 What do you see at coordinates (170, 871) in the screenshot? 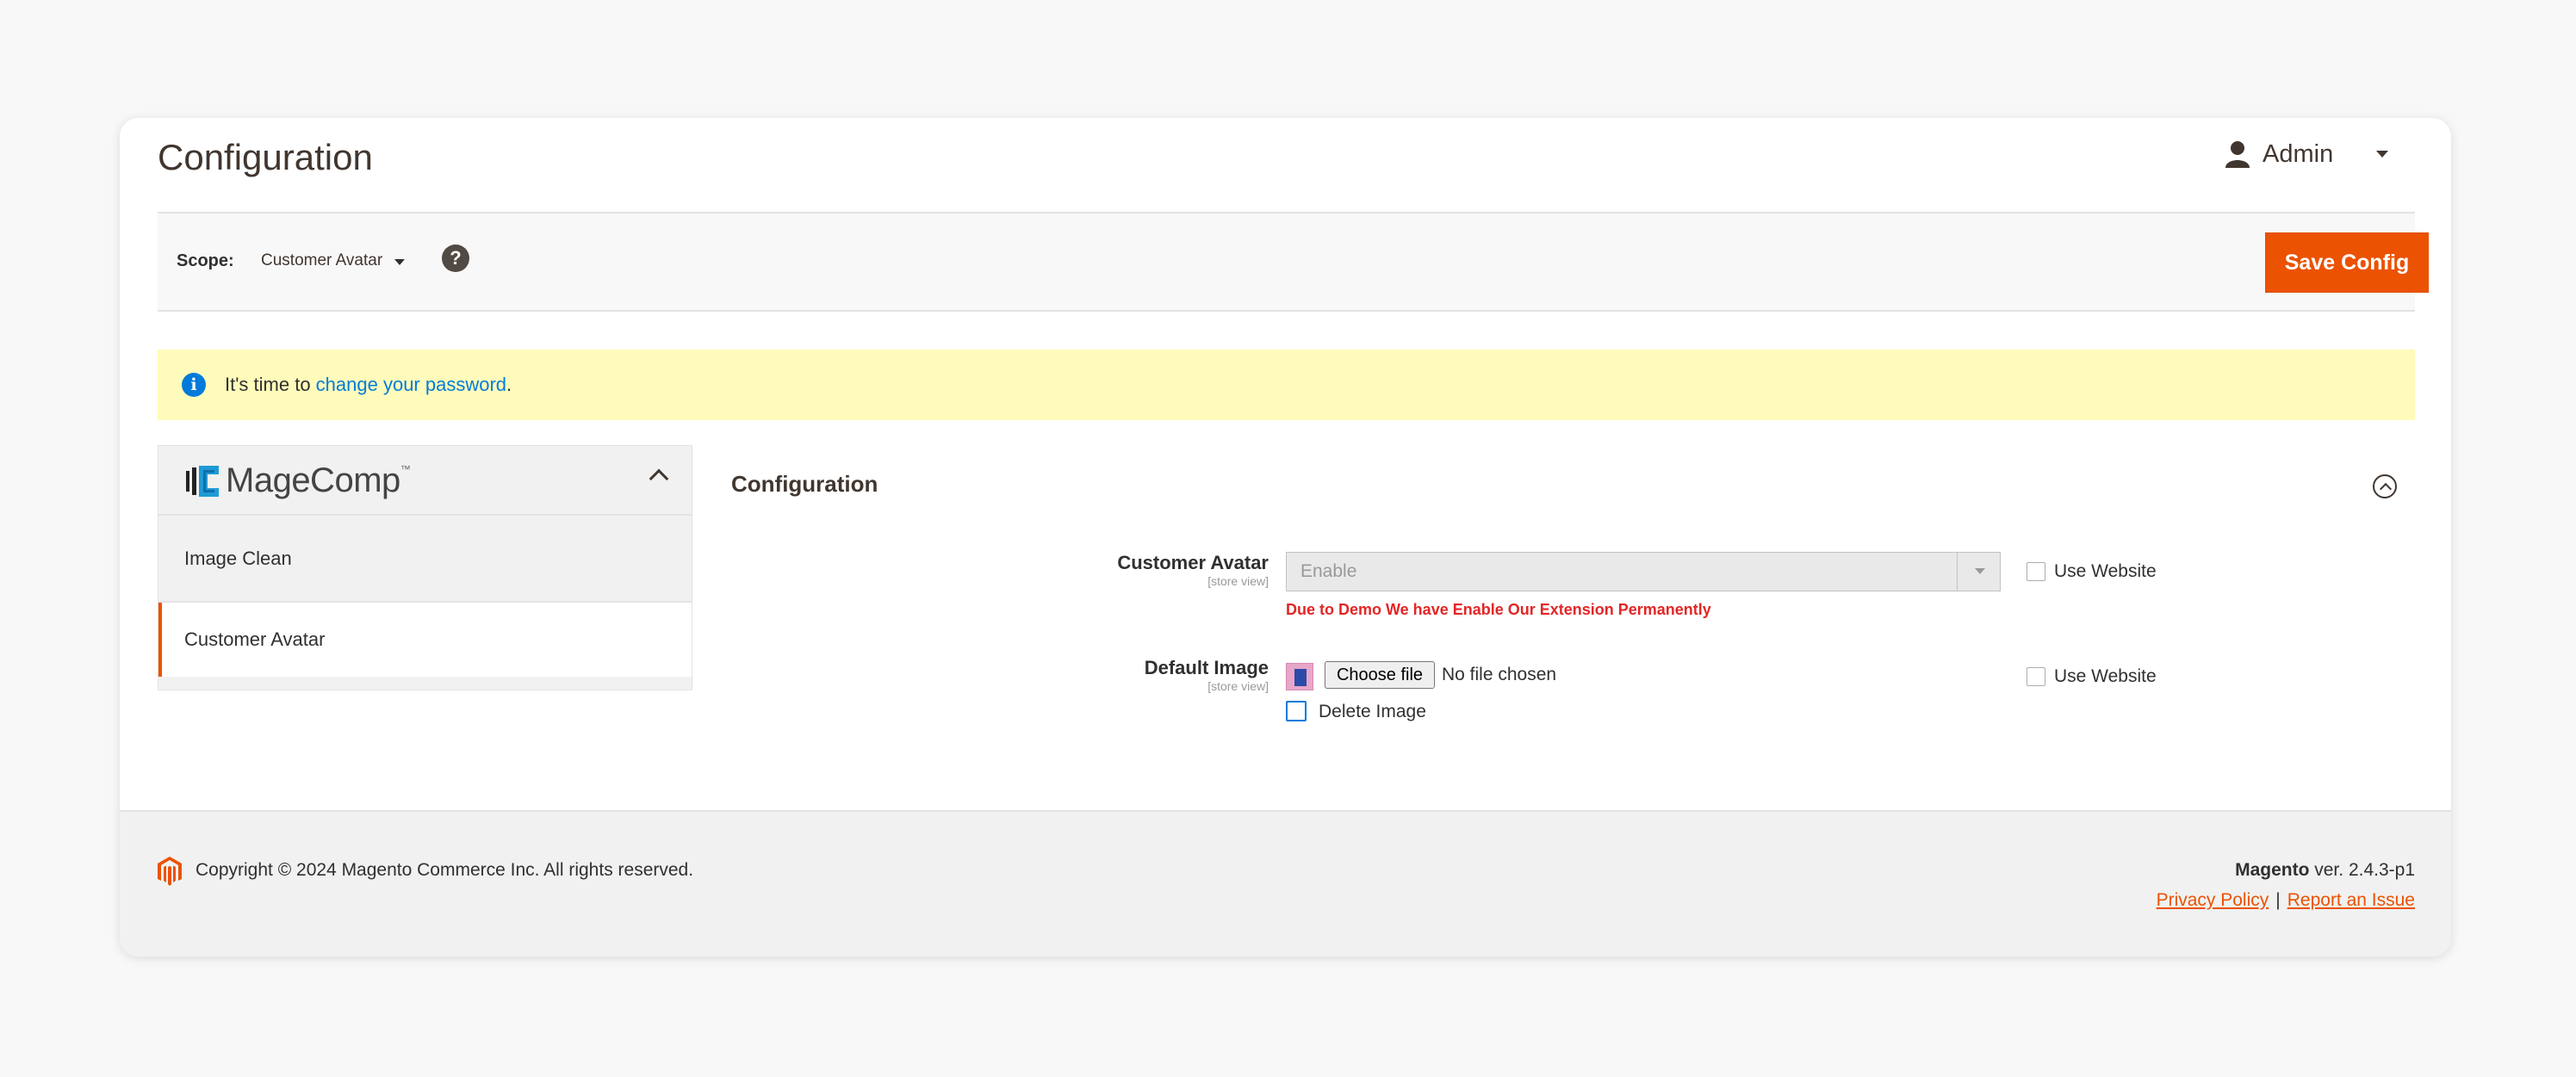
I see `magento-logo` at bounding box center [170, 871].